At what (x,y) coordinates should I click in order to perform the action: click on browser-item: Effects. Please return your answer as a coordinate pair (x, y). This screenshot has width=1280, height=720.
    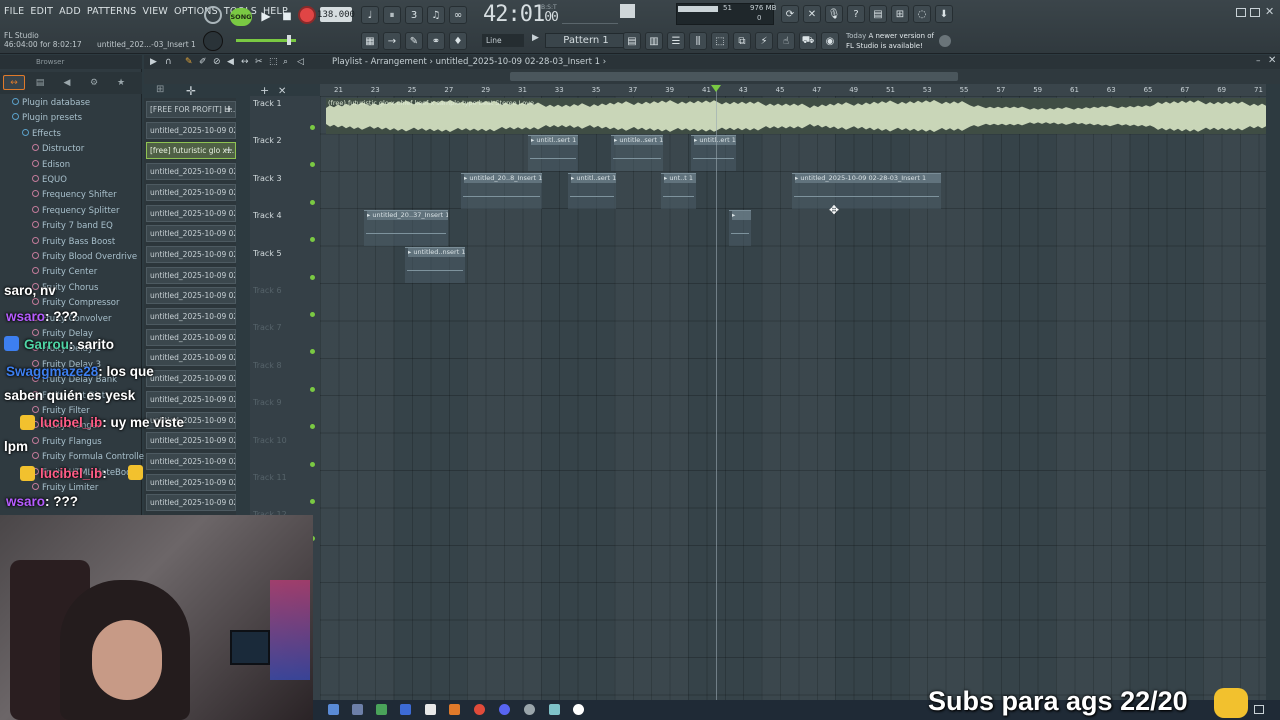
    Looking at the image, I should click on (41, 133).